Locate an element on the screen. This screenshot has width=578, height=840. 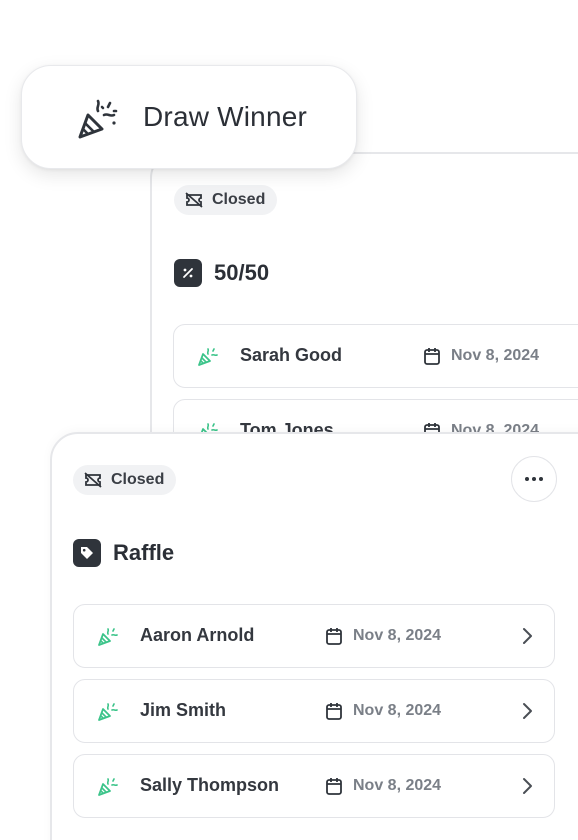
draw-winner-button: Draw Winner is located at coordinates (189, 117).